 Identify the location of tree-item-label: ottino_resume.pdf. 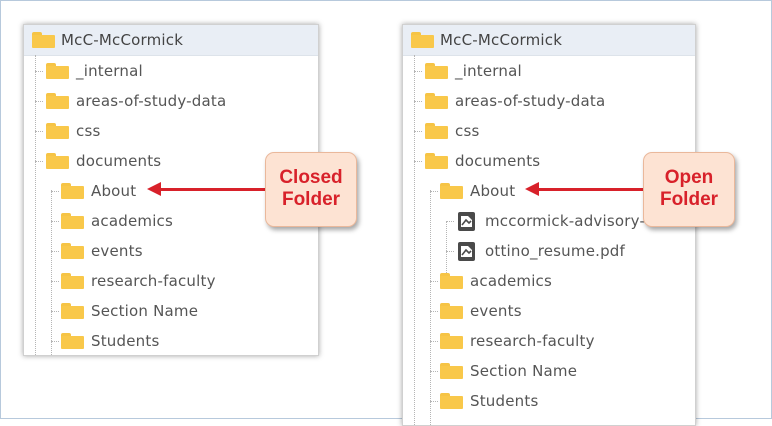
(555, 251).